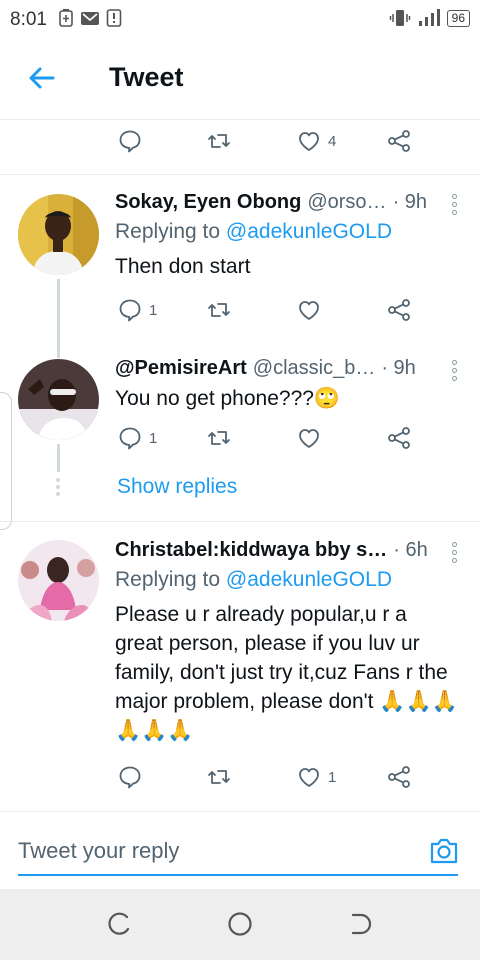  What do you see at coordinates (360, 924) in the screenshot?
I see `back-icon` at bounding box center [360, 924].